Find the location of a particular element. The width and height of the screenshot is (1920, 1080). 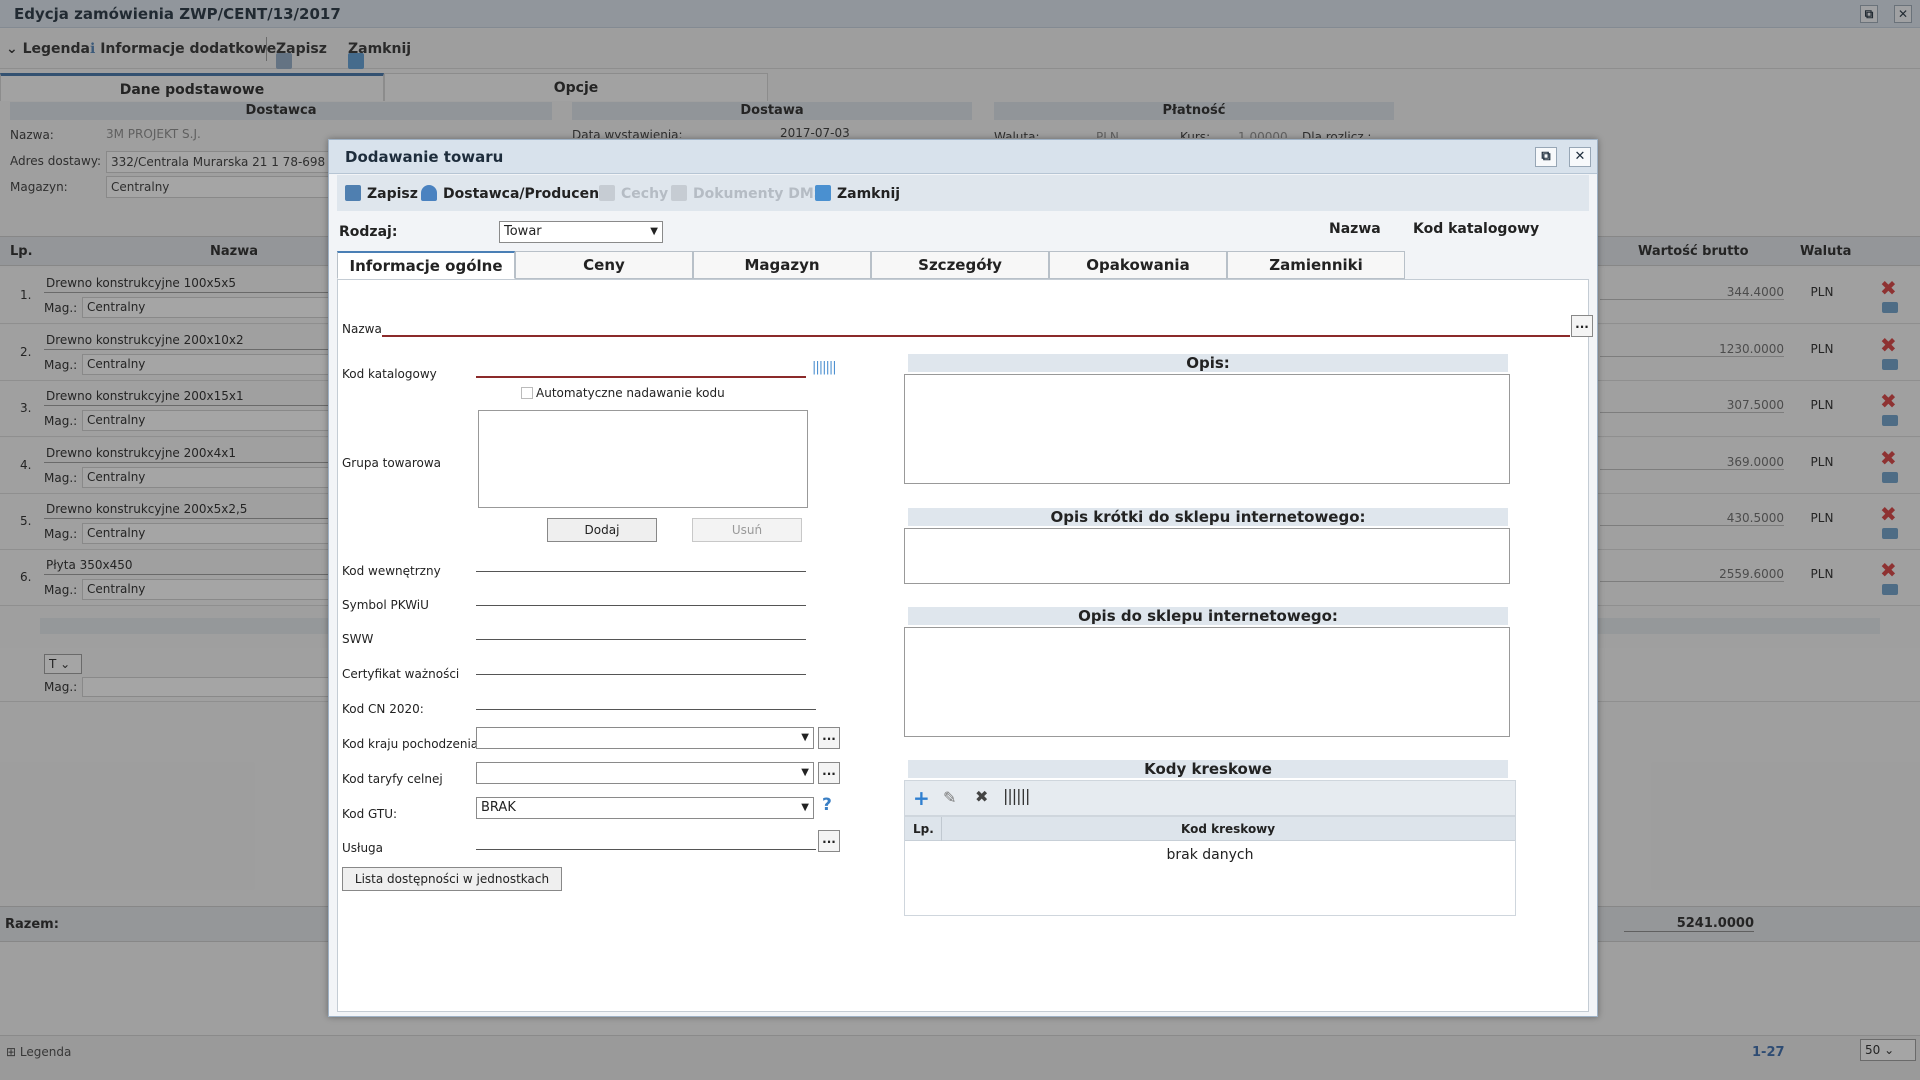

shop-description-textarea is located at coordinates (1207, 682).